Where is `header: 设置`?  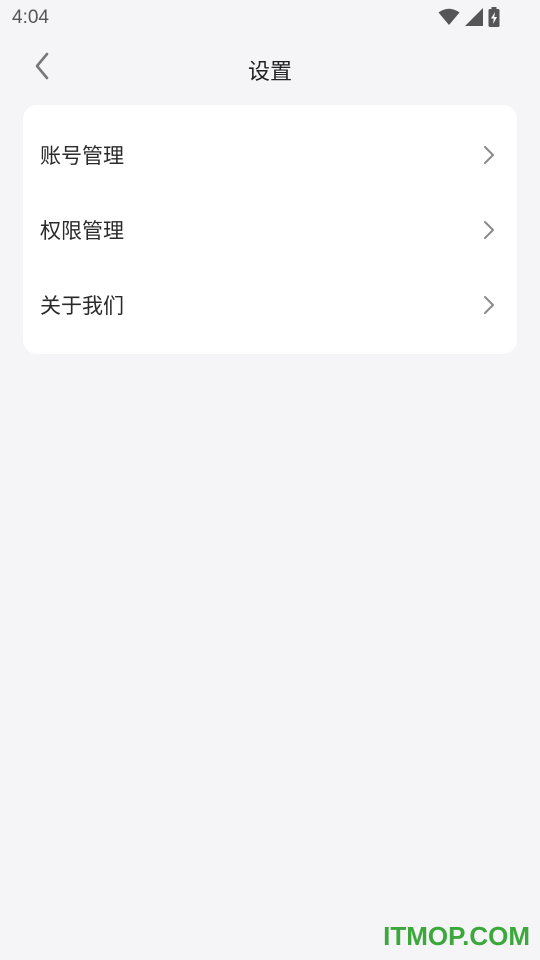
header: 设置 is located at coordinates (270, 68).